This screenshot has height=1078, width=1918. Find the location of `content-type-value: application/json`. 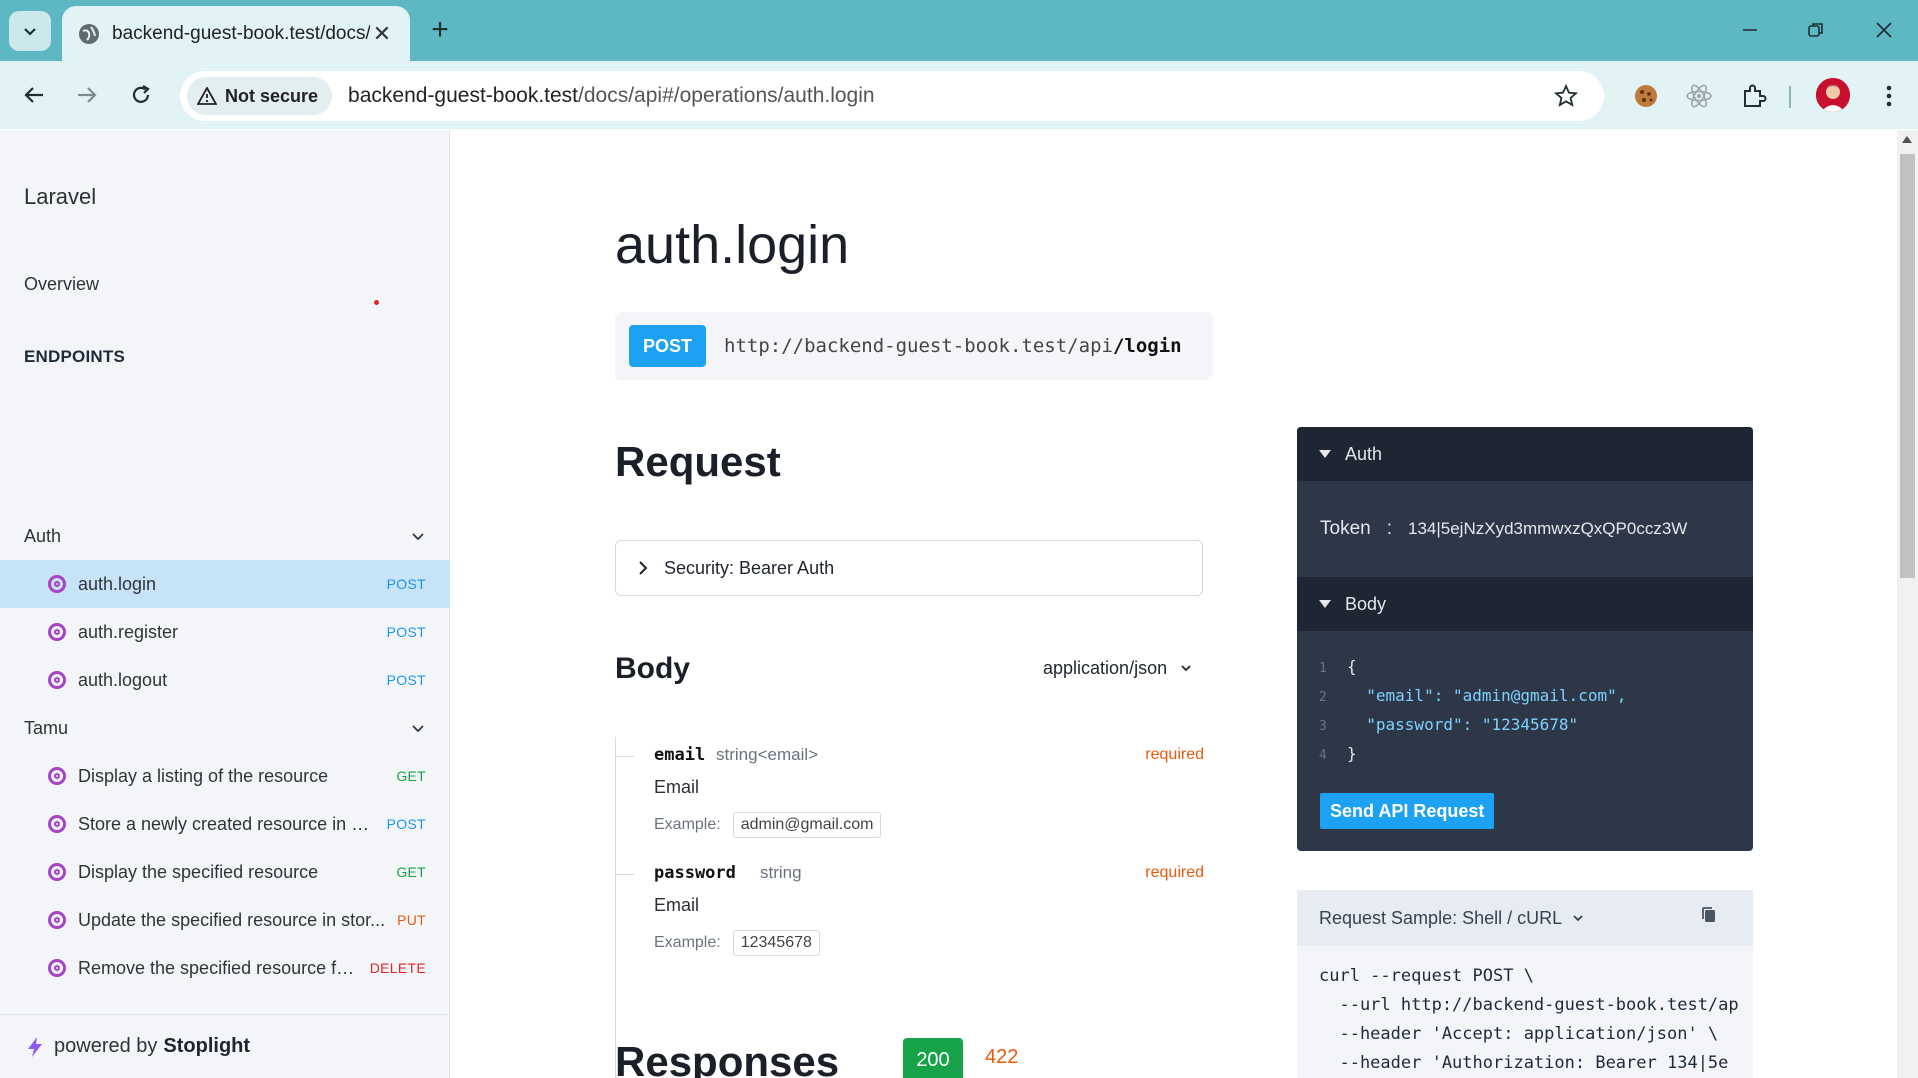

content-type-value: application/json is located at coordinates (1105, 668).